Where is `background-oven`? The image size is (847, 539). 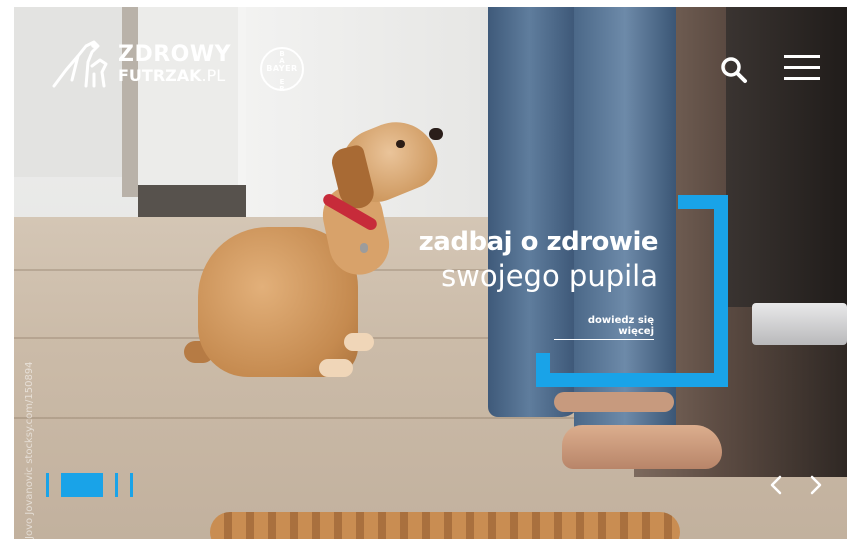 background-oven is located at coordinates (786, 157).